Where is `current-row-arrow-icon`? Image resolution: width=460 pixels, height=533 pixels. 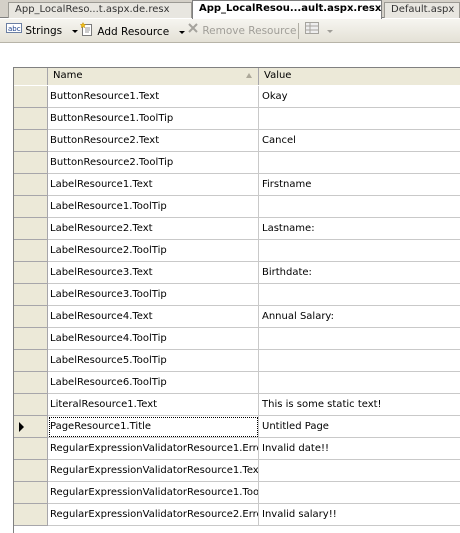 current-row-arrow-icon is located at coordinates (21, 427).